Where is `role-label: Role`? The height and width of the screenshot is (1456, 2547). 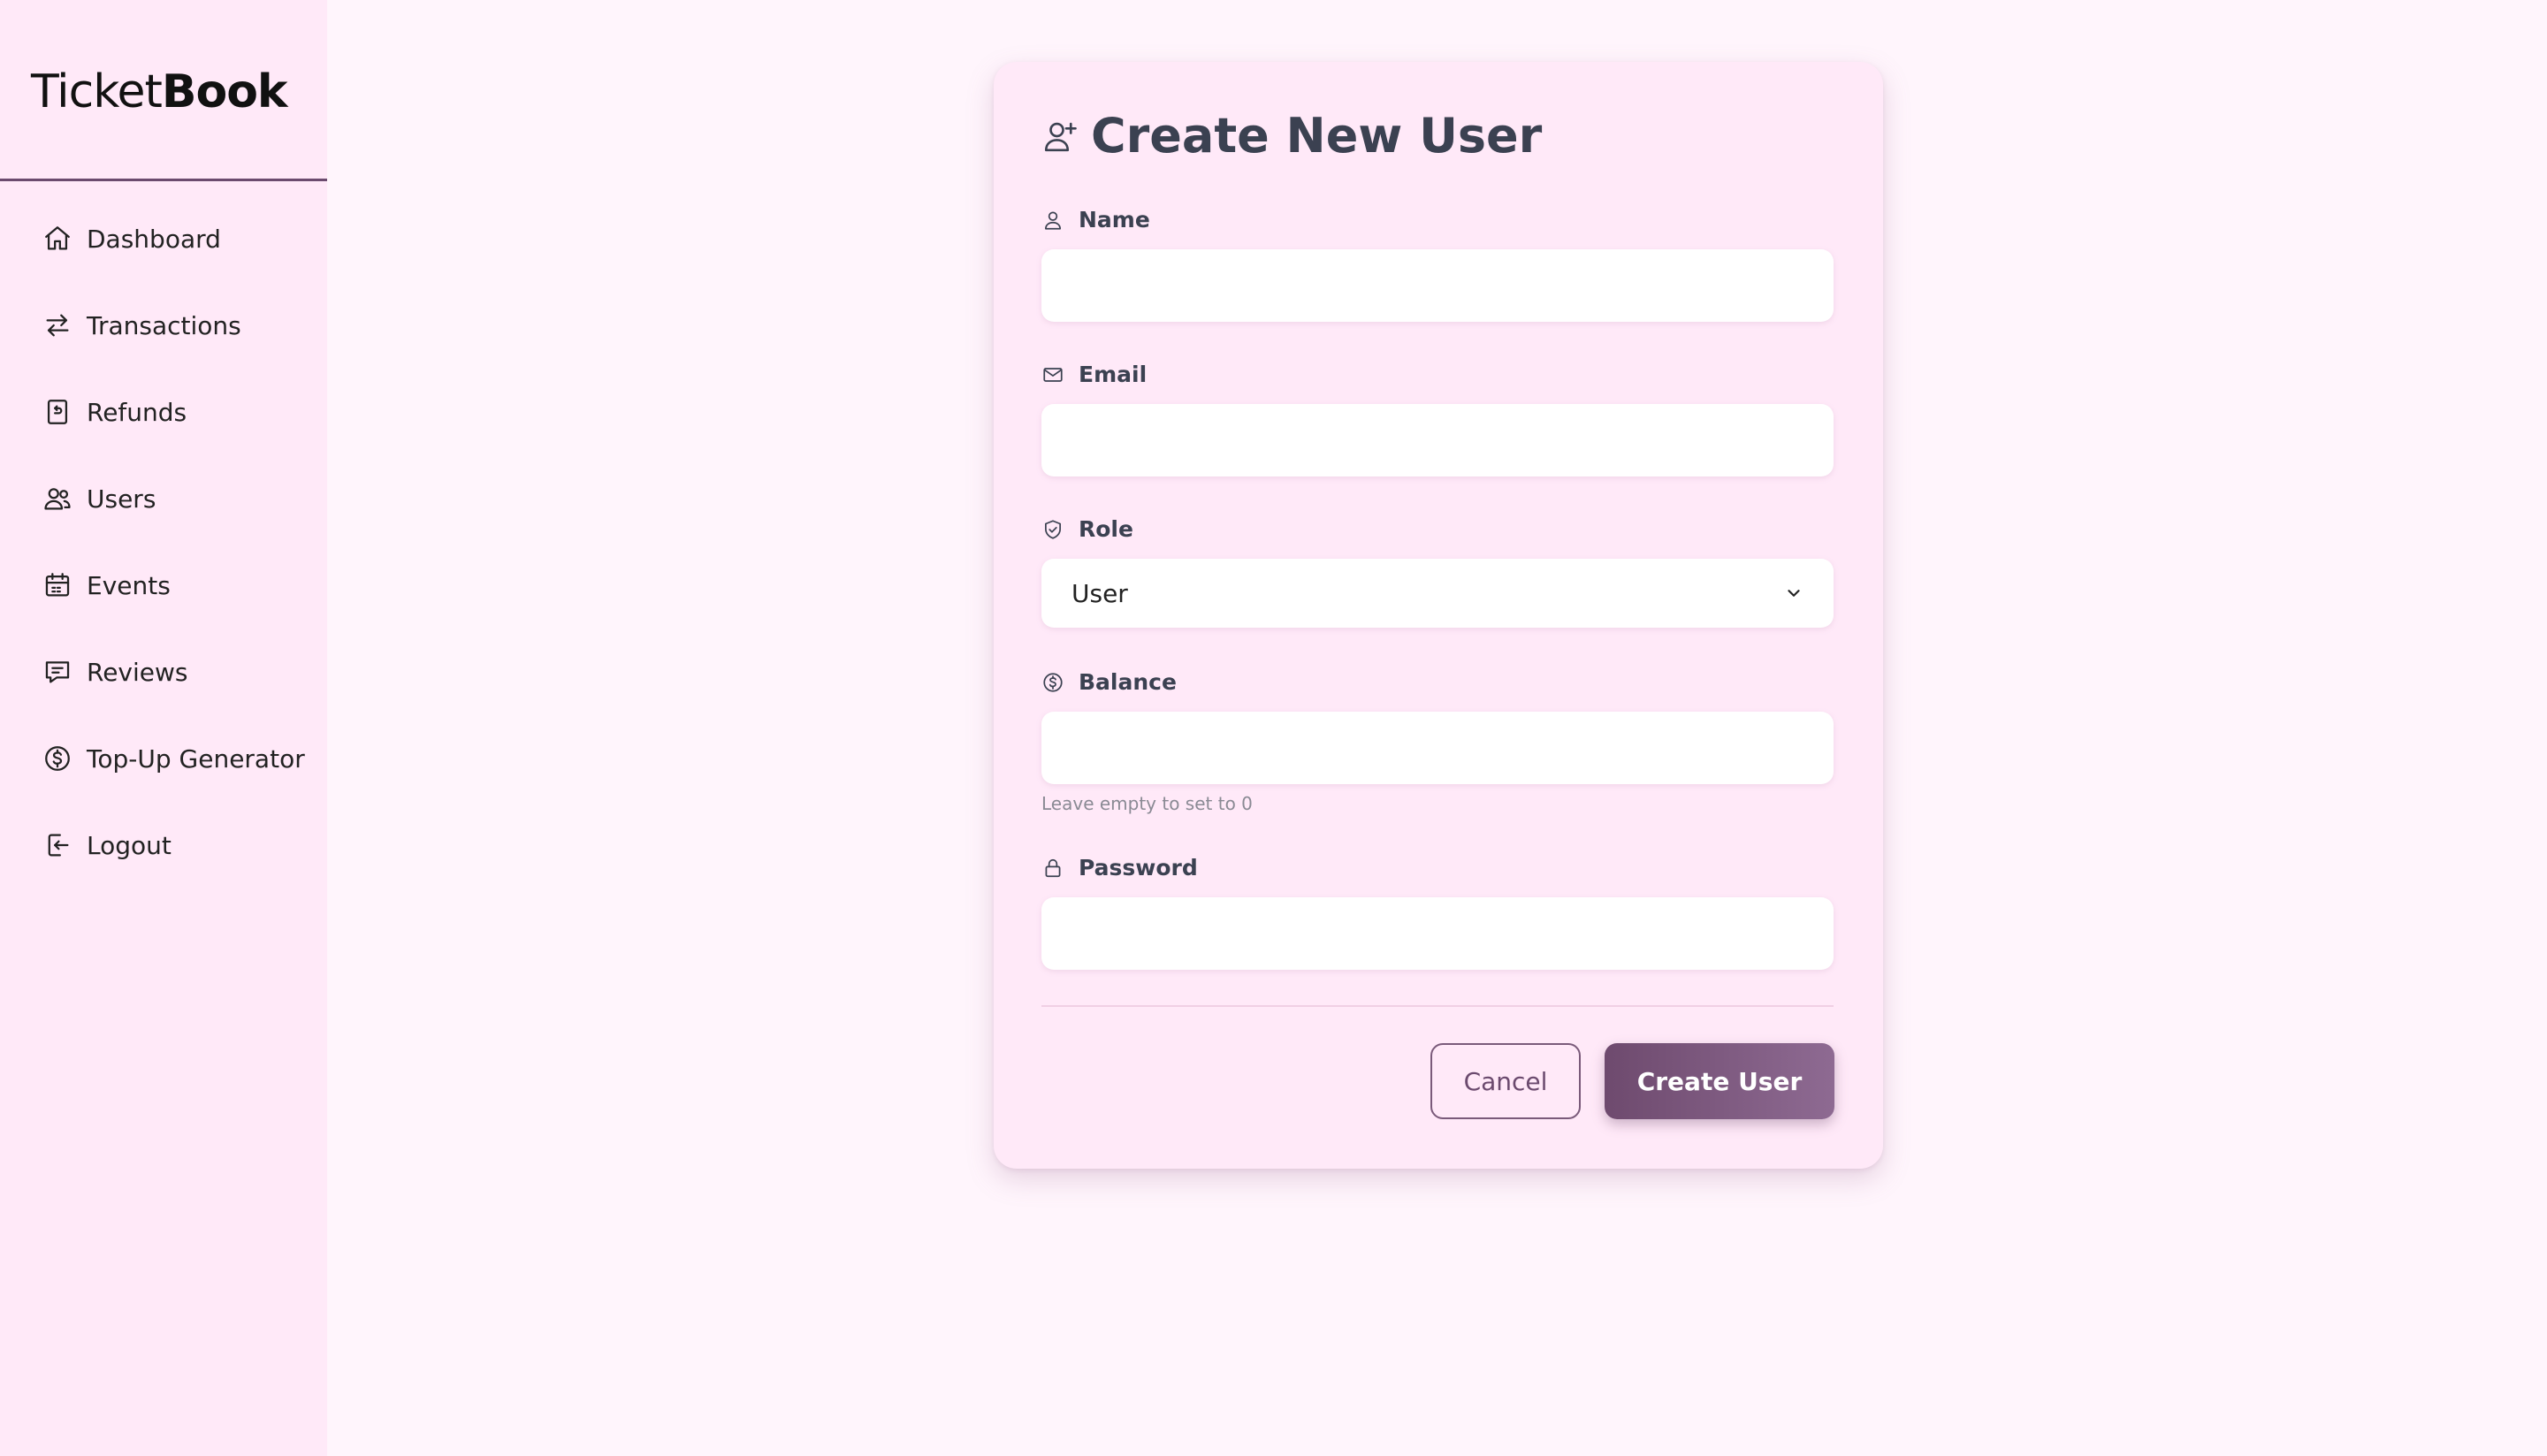 role-label: Role is located at coordinates (1087, 529).